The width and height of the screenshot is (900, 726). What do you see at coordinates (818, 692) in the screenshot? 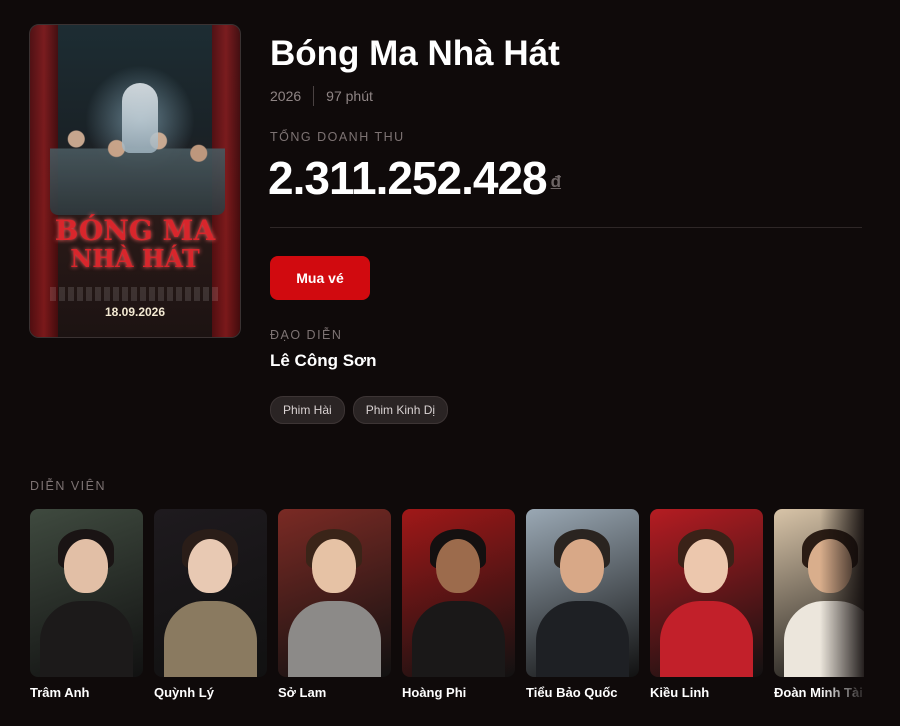
I see `cast-name: Đoàn Minh Tài` at bounding box center [818, 692].